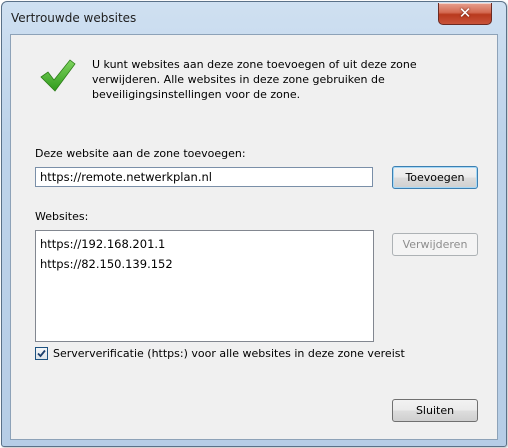  What do you see at coordinates (58, 75) in the screenshot?
I see `checkmark-icon` at bounding box center [58, 75].